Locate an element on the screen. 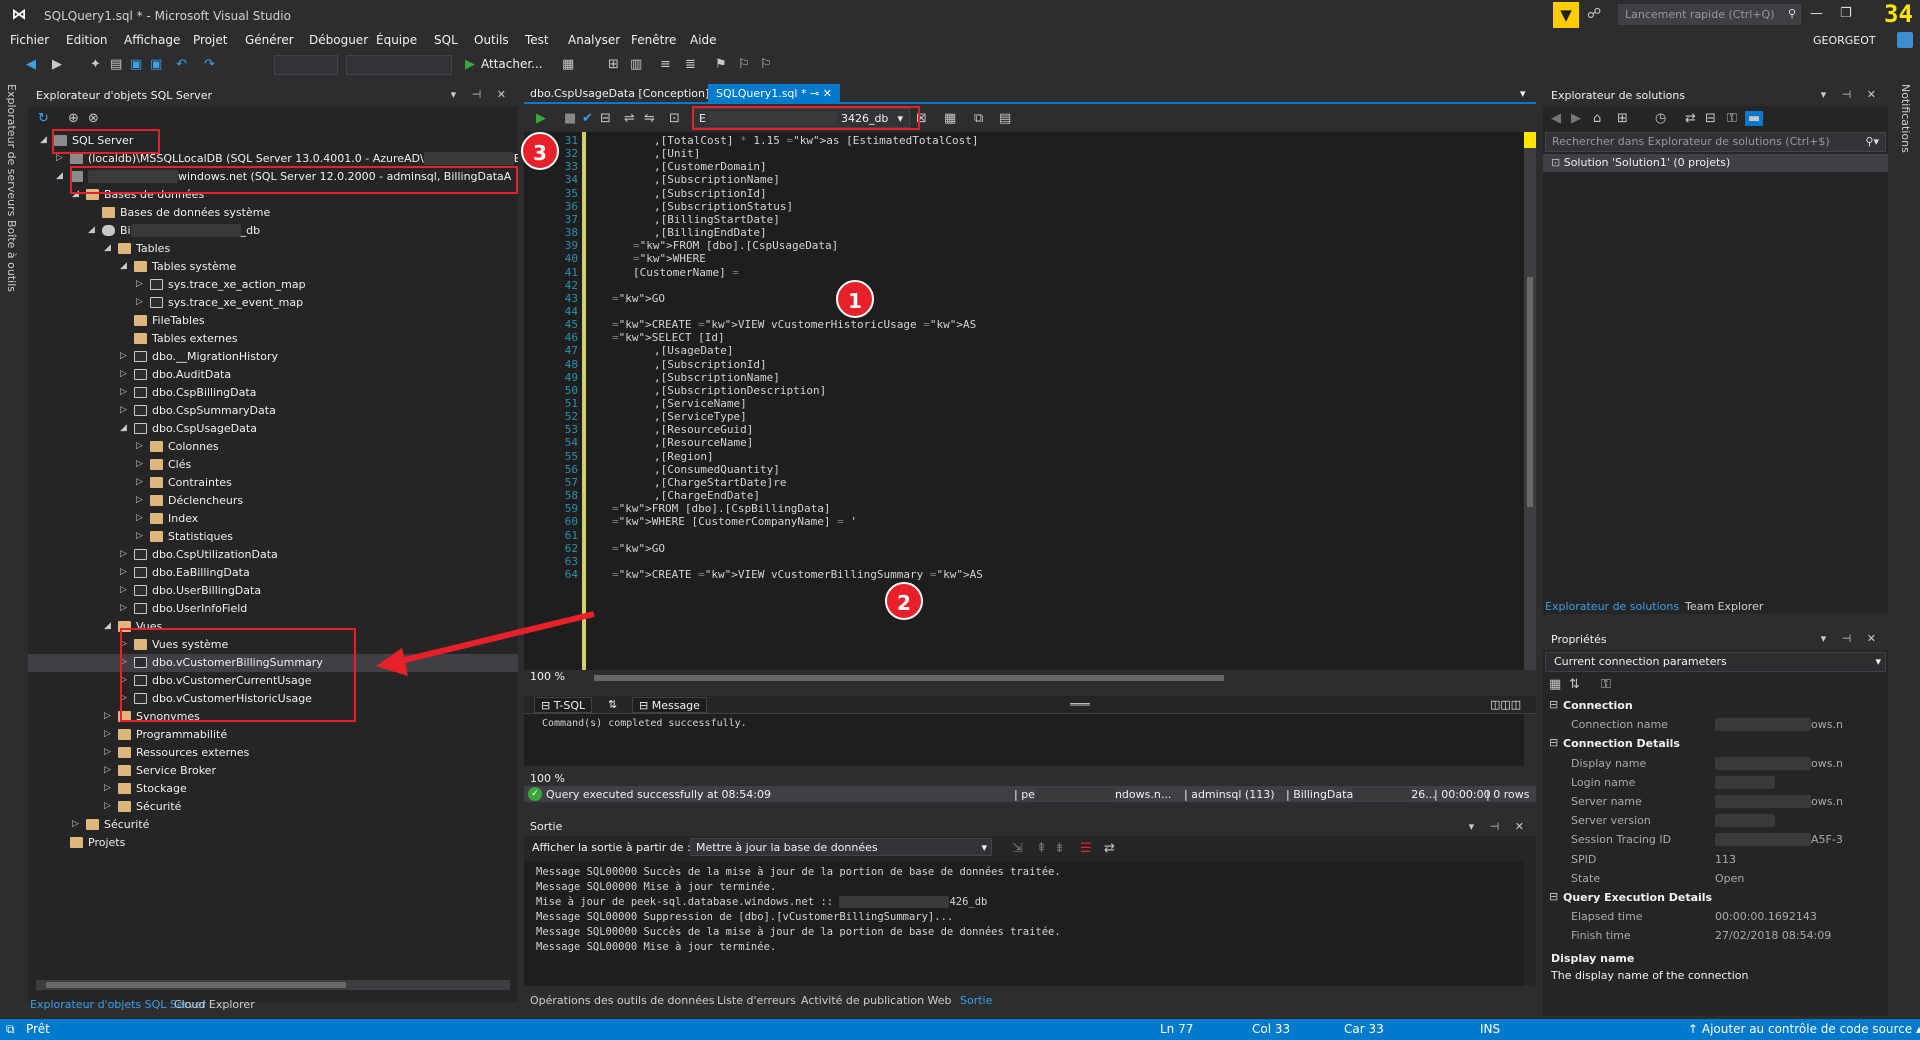 The image size is (1920, 1040). tree-node: ▷ Stockage is located at coordinates (273, 789).